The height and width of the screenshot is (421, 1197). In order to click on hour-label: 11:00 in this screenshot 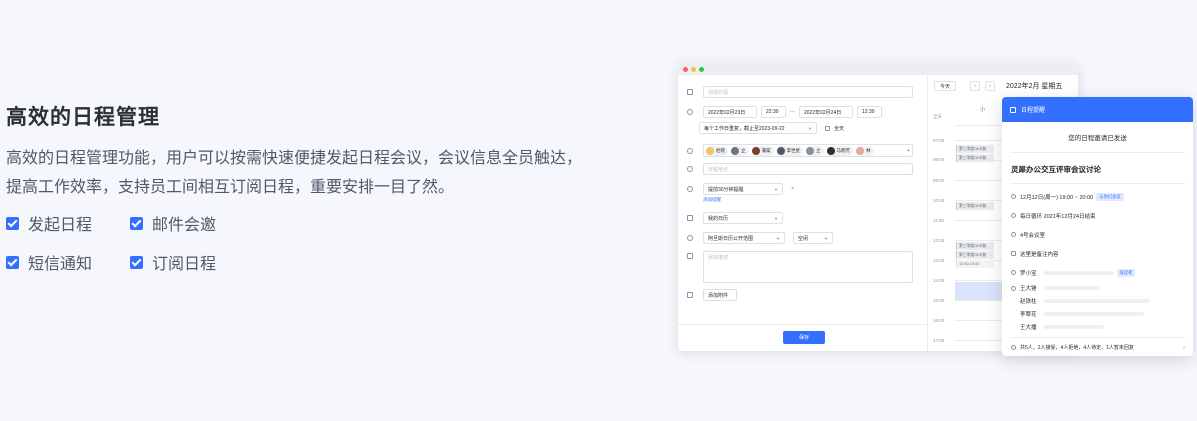, I will do `click(938, 220)`.